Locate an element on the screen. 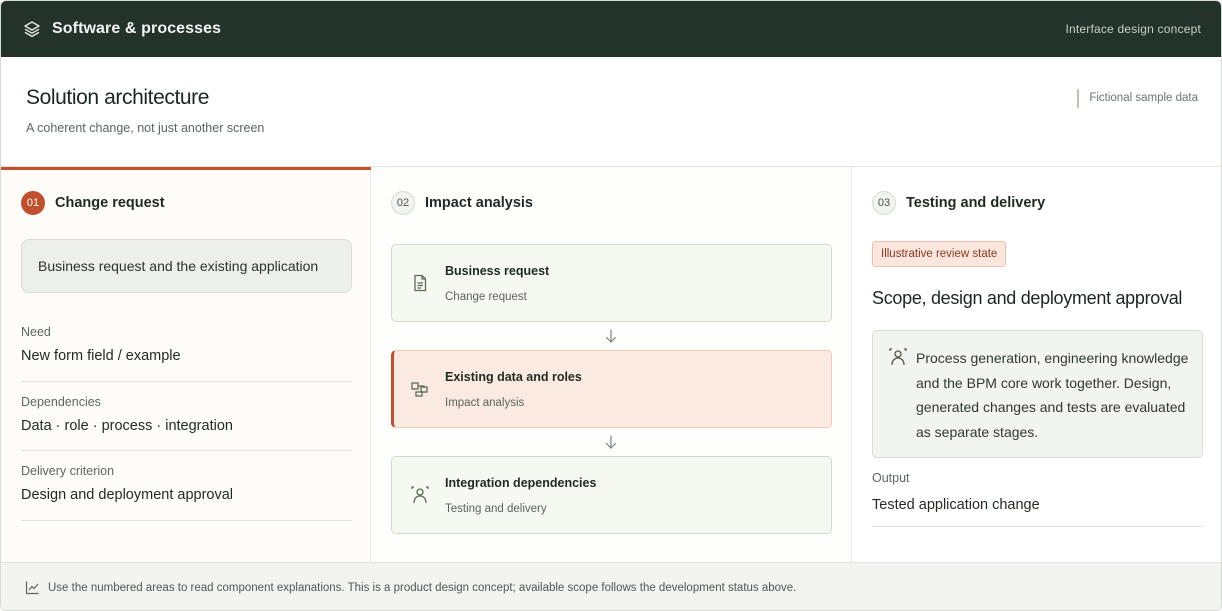 This screenshot has width=1222, height=611. status-badge: Illustrative review state is located at coordinates (939, 254).